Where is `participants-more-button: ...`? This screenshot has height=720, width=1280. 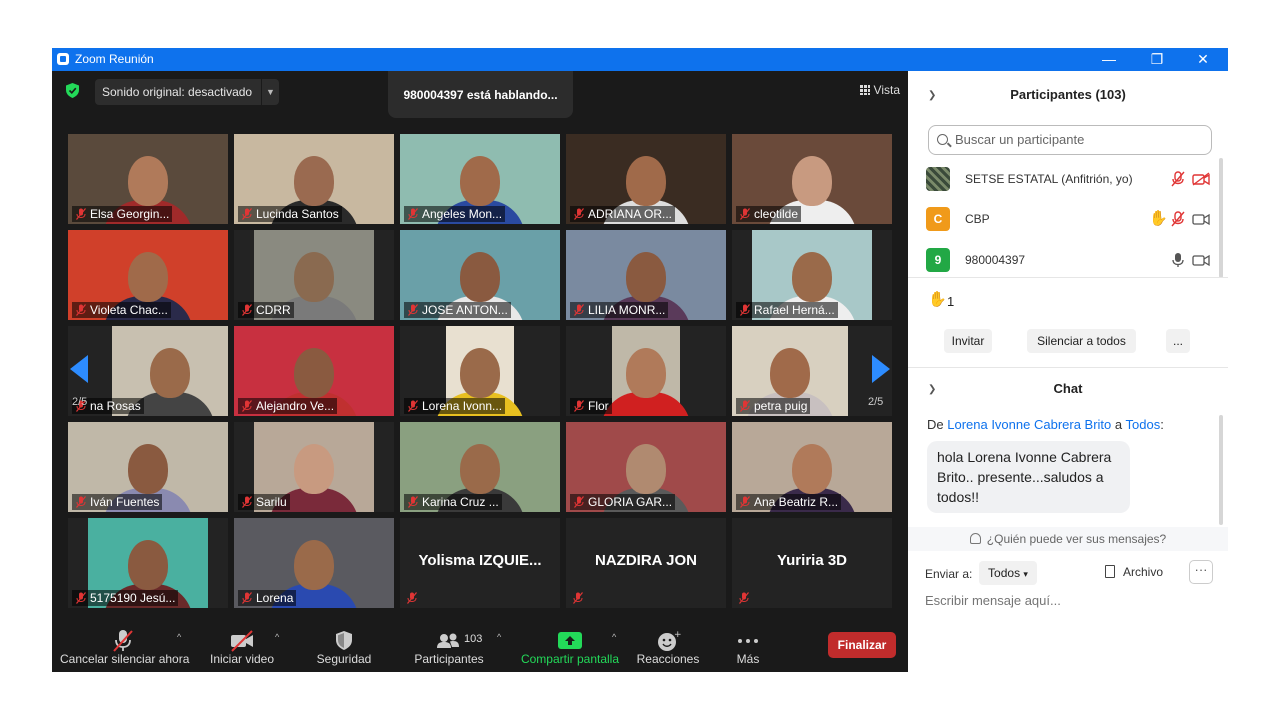
participants-more-button: ... is located at coordinates (1178, 341).